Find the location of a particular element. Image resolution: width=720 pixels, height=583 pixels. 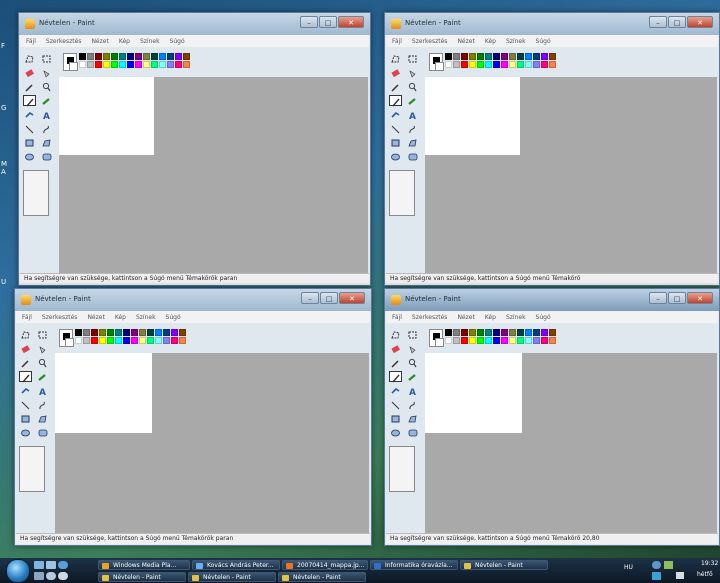

ellipse-tool-icon is located at coordinates (395, 432).